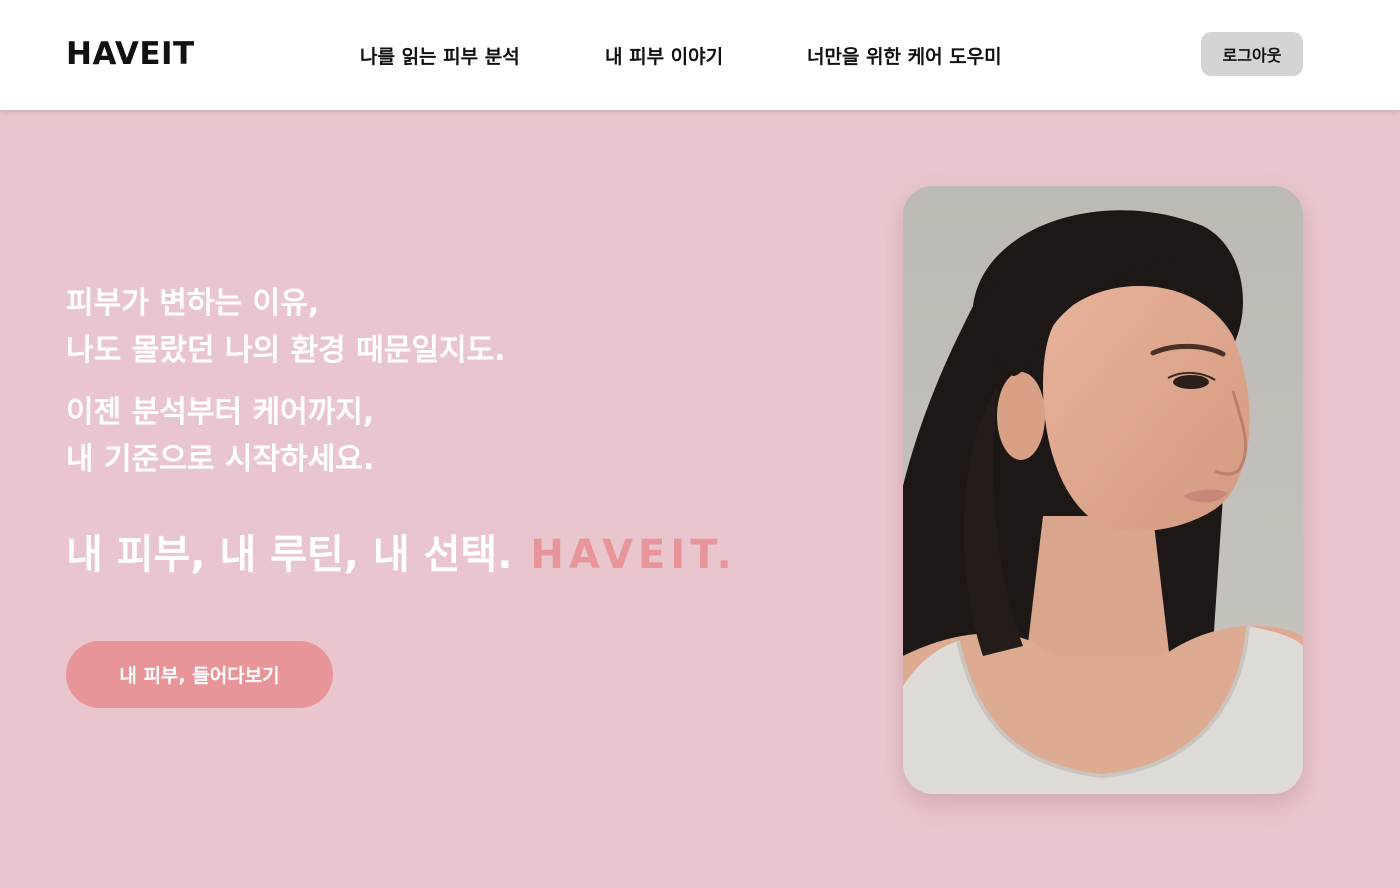 The width and height of the screenshot is (1400, 888). Describe the element at coordinates (286, 350) in the screenshot. I see `hero-line-2: 나도 몰랐던 나의 환경 때문일지도.` at that location.